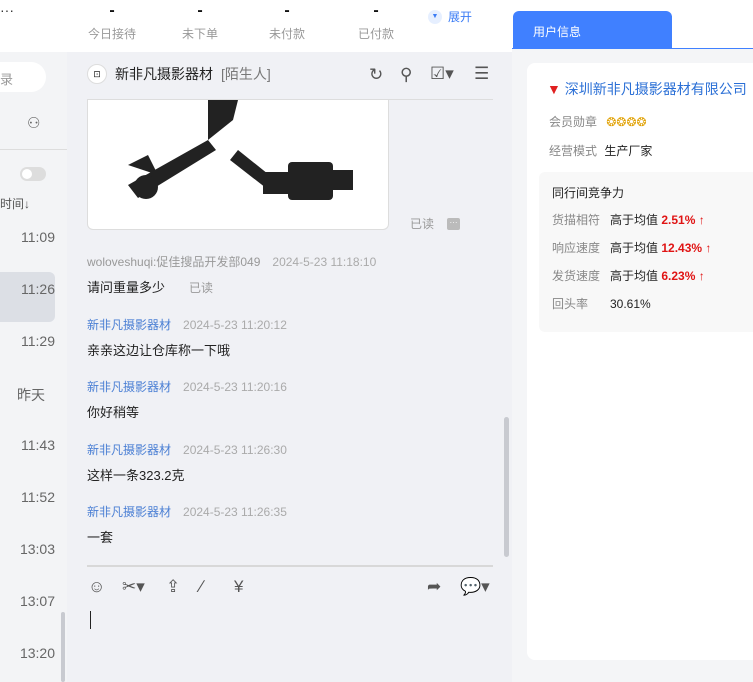 This screenshot has width=753, height=682. What do you see at coordinates (231, 261) in the screenshot?
I see `message-meta: woloveshuqi:促佳搜品开发部049 2024-5-23 11:18:10` at bounding box center [231, 261].